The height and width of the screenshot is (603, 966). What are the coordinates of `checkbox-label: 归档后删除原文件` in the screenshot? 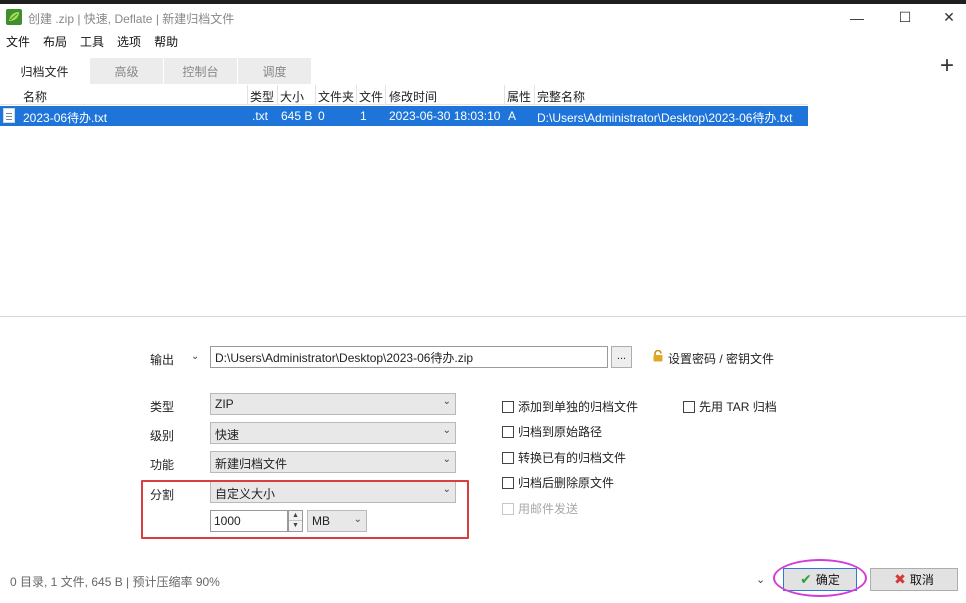 It's located at (566, 483).